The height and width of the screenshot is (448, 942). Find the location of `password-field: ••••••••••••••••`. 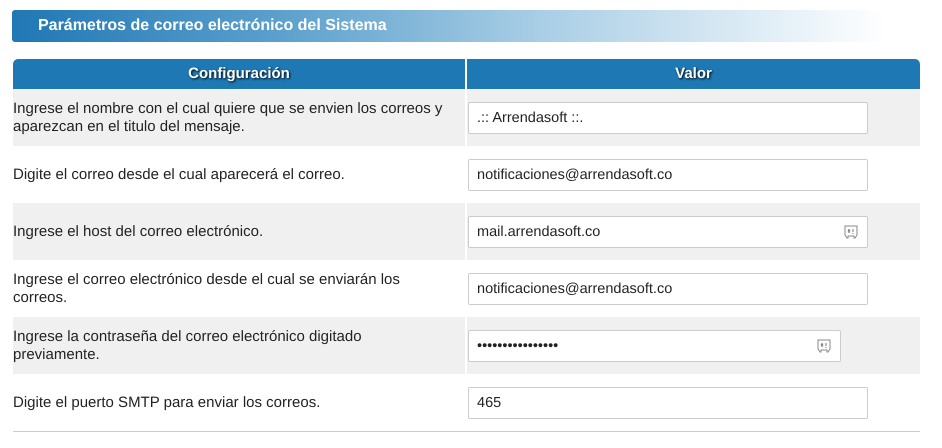

password-field: •••••••••••••••• is located at coordinates (654, 346).